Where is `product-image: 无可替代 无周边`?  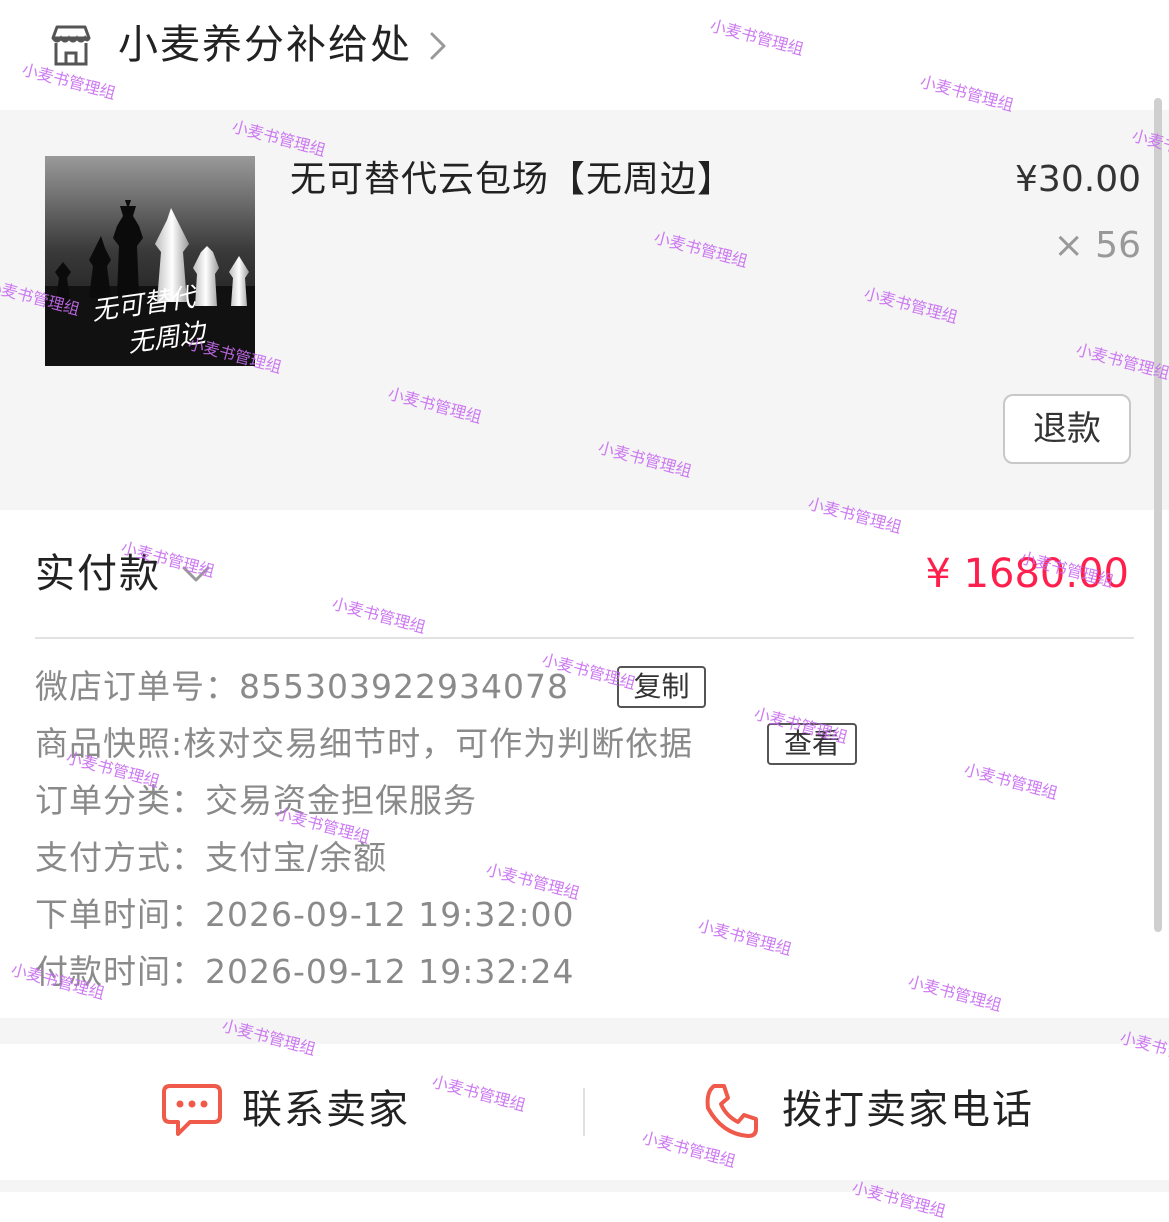 product-image: 无可替代 无周边 is located at coordinates (150, 261).